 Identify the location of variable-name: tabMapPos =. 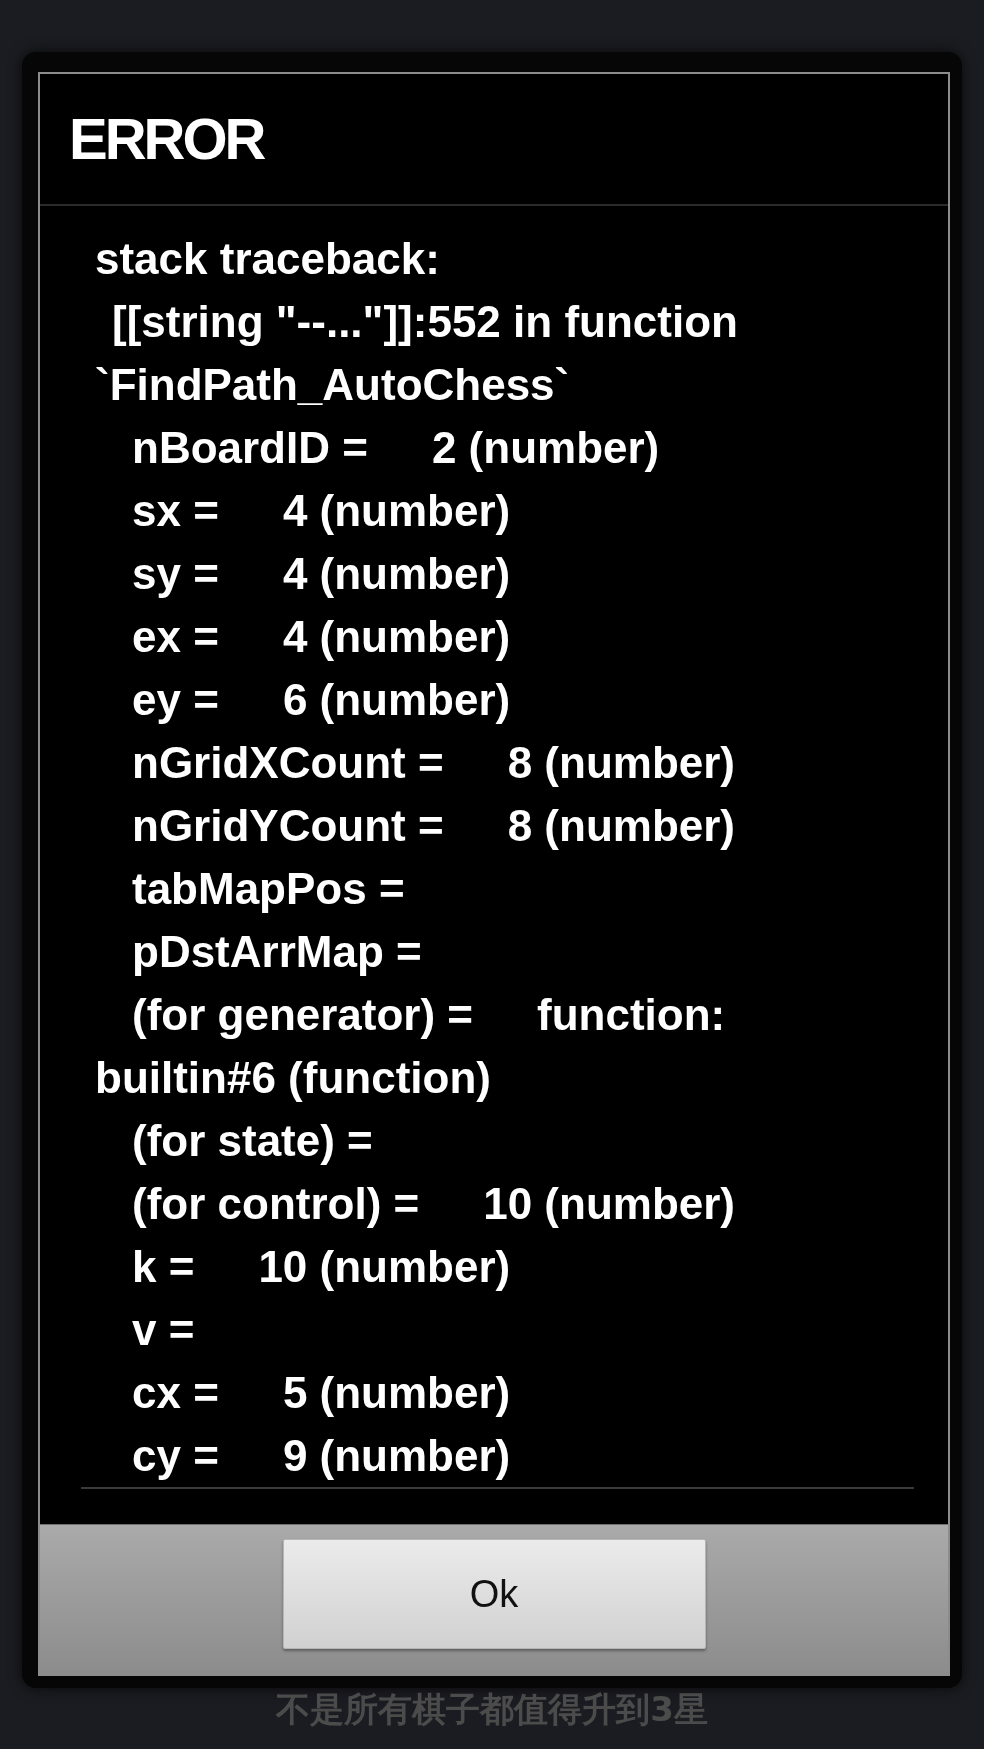
(268, 888).